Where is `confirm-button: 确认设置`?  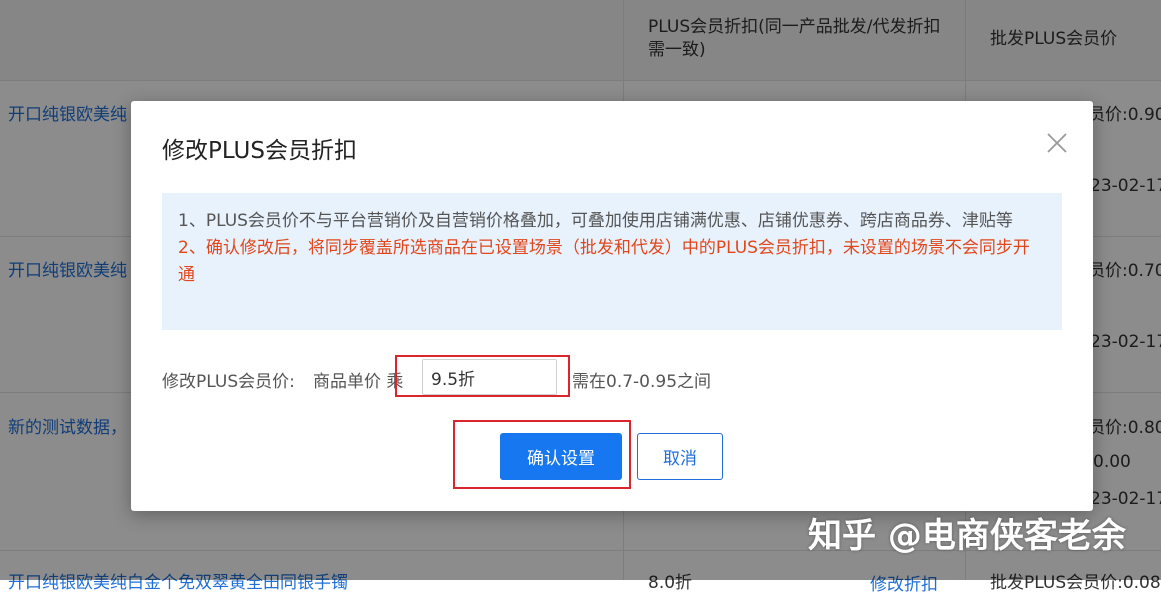
confirm-button: 确认设置 is located at coordinates (561, 456).